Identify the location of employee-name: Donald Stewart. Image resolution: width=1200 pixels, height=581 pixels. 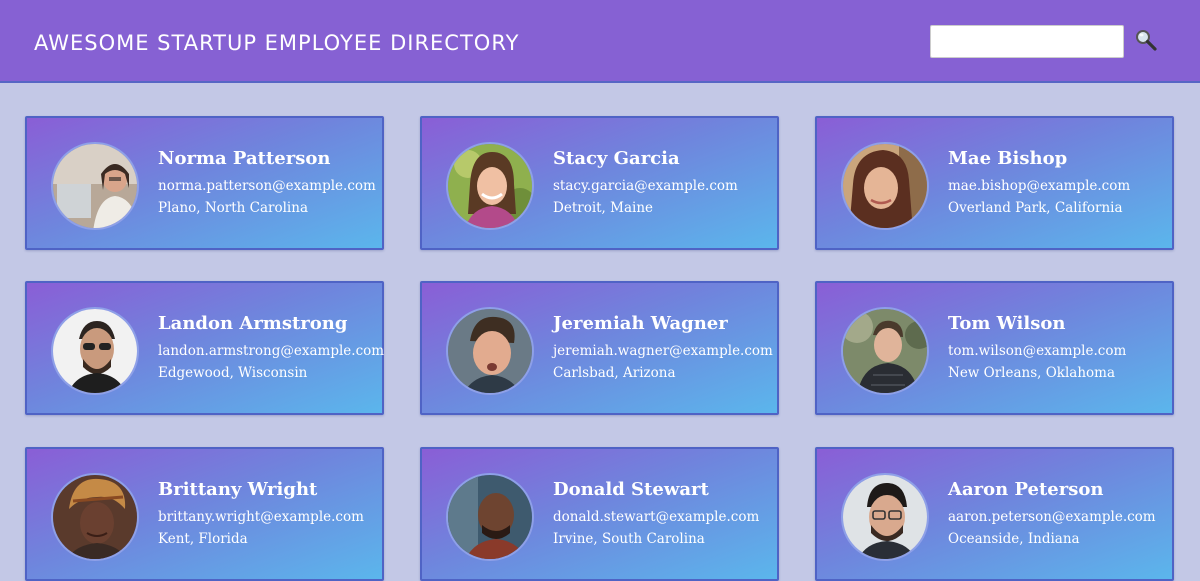
(631, 489).